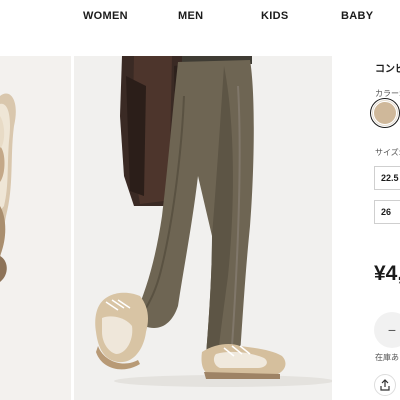 This screenshot has height=400, width=400. I want to click on share-button, so click(385, 385).